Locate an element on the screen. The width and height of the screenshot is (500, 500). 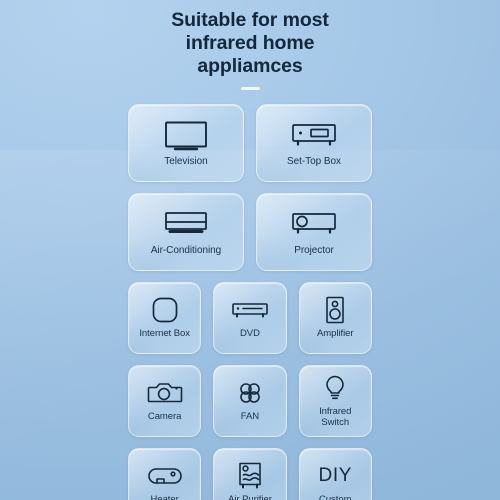
diy-text-icon: DIY is located at coordinates (335, 476).